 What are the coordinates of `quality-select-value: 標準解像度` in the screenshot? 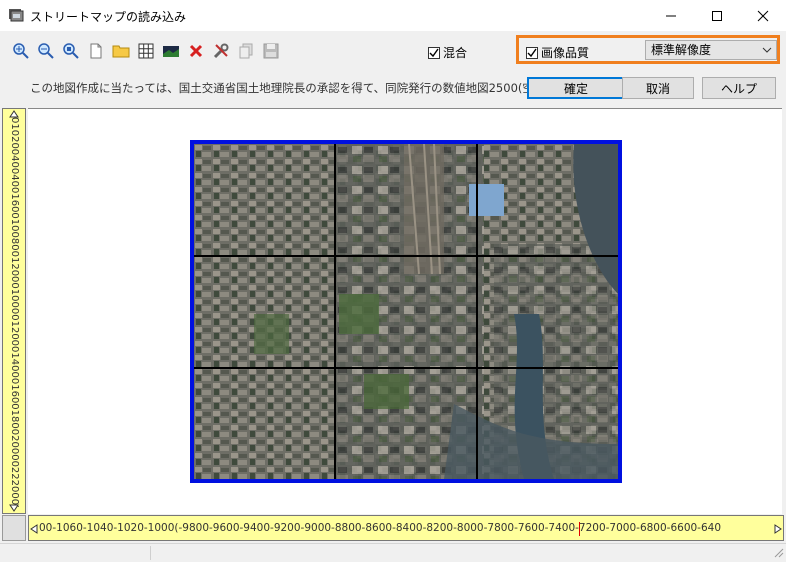 It's located at (681, 50).